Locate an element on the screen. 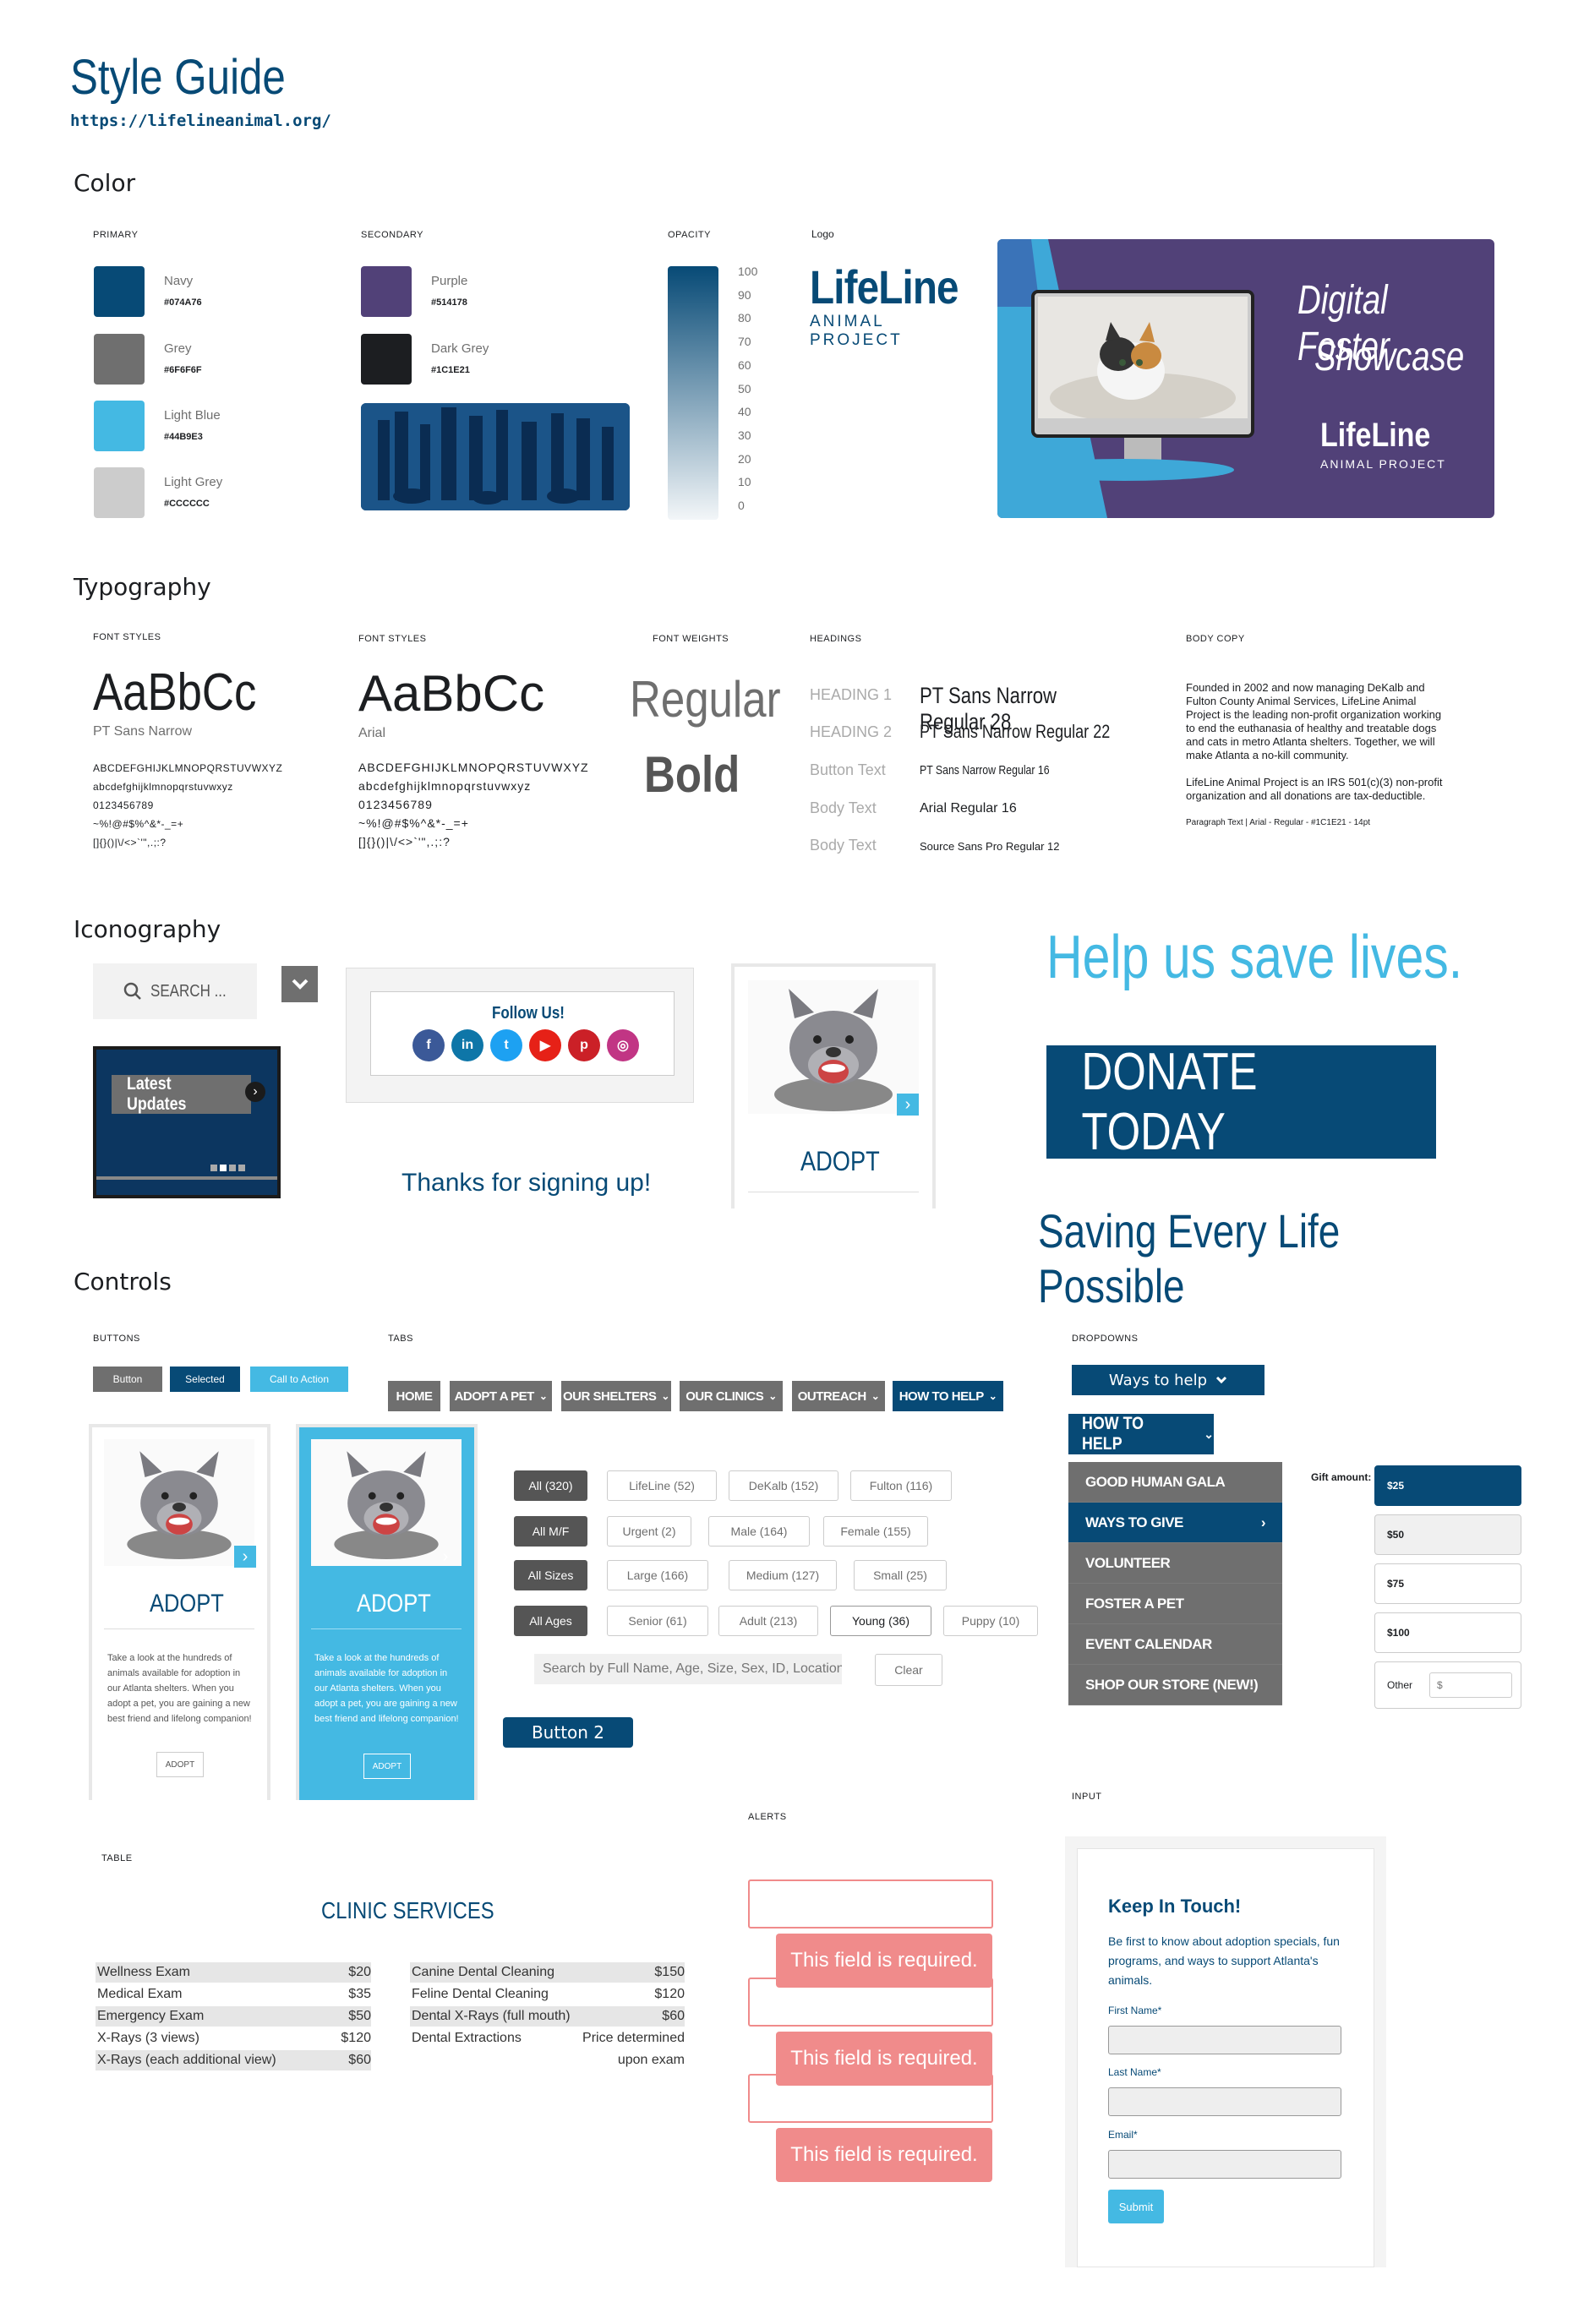 Image resolution: width=1584 pixels, height=2324 pixels. ways-to-help-dropdown: Ways to help is located at coordinates (1168, 1380).